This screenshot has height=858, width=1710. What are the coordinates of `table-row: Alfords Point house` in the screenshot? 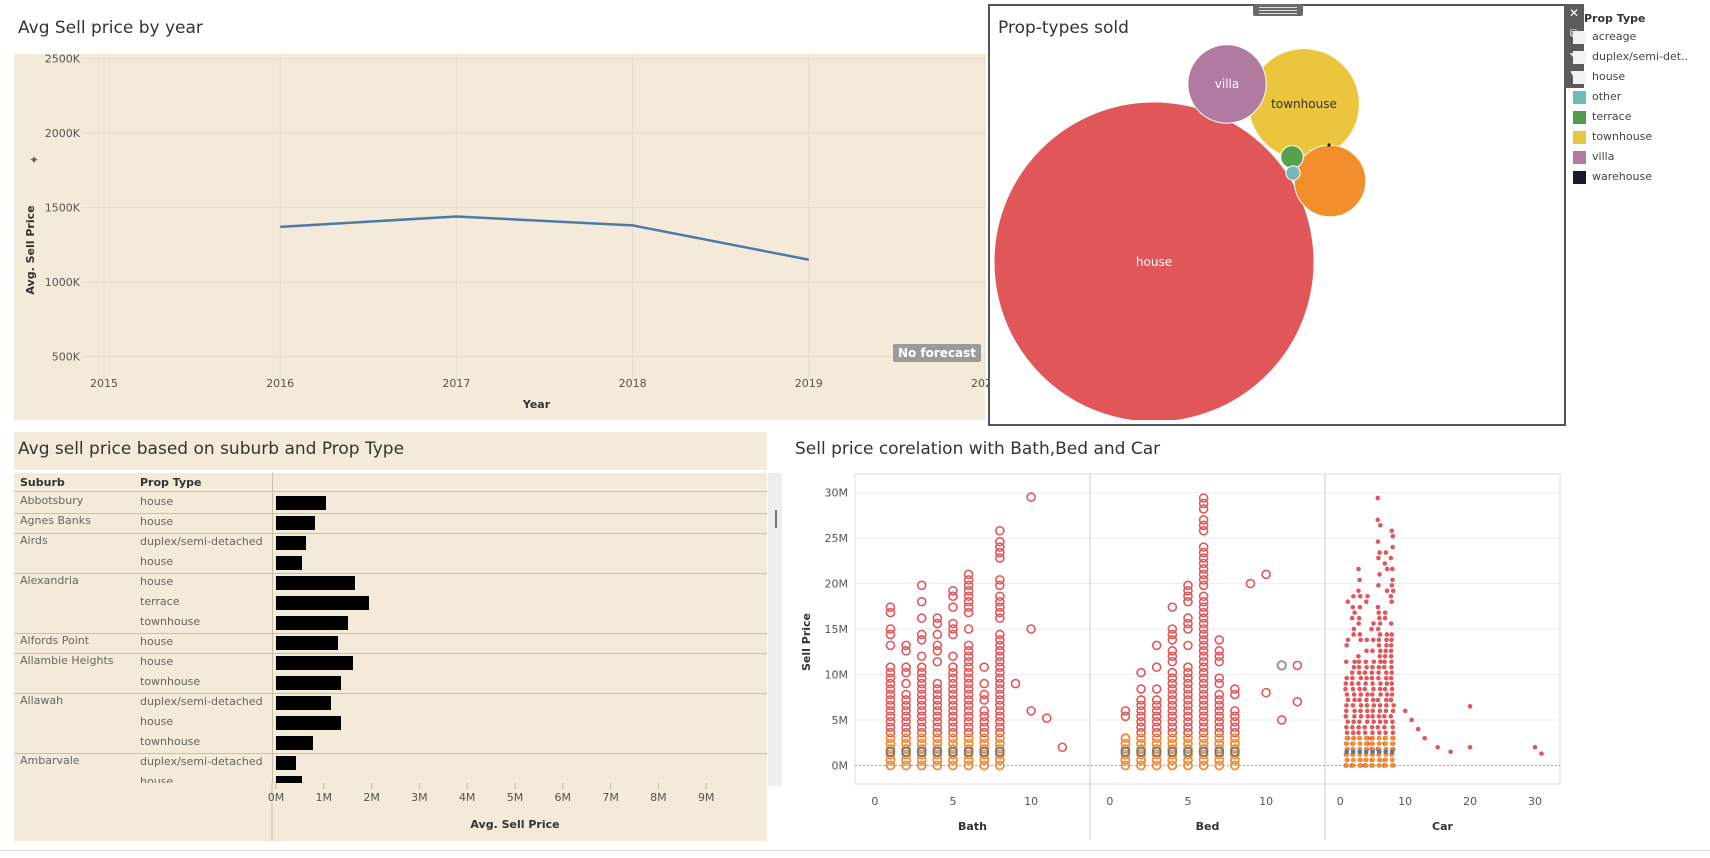 It's located at (390, 643).